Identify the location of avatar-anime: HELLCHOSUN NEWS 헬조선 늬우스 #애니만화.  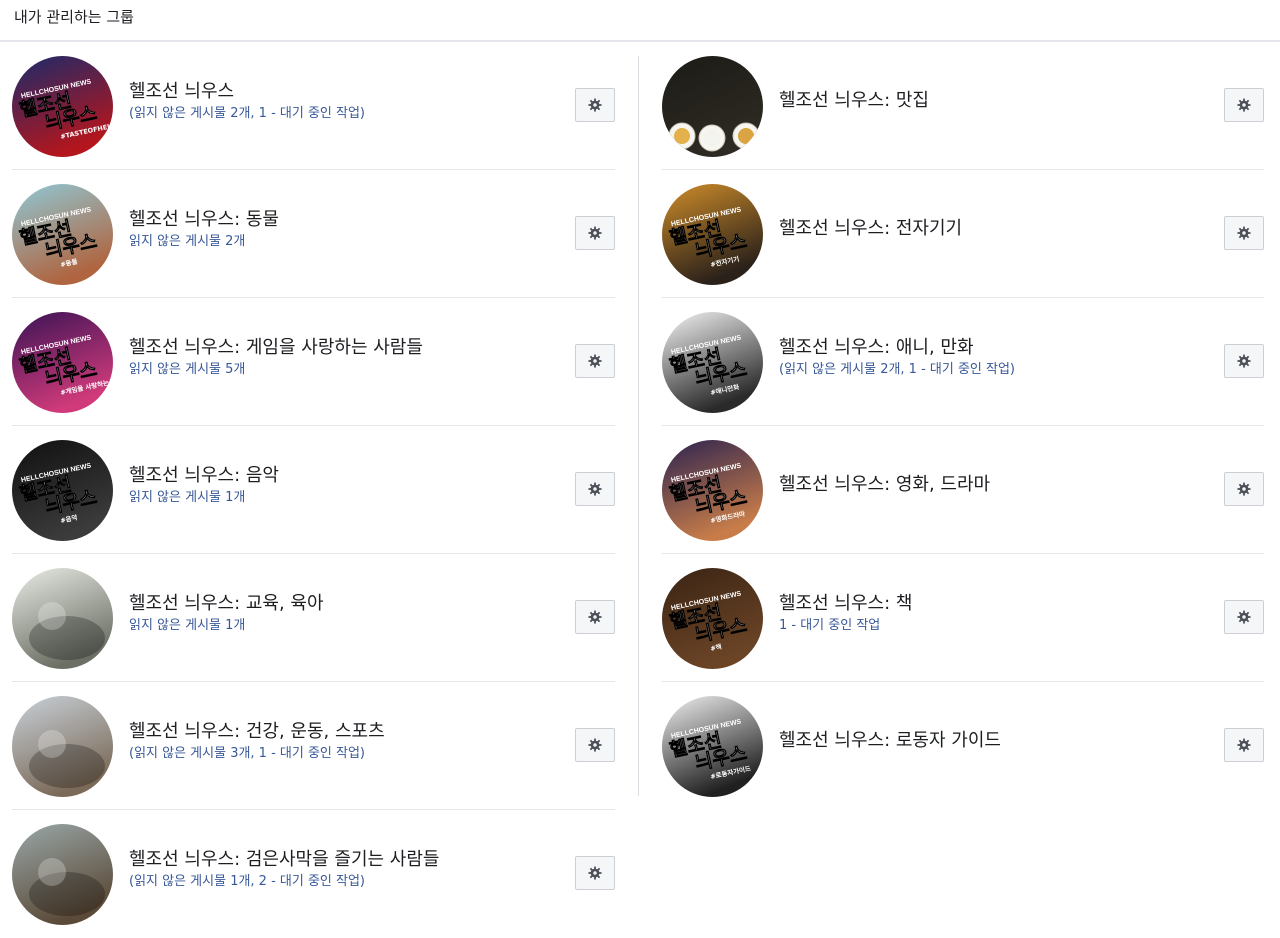
(712, 362).